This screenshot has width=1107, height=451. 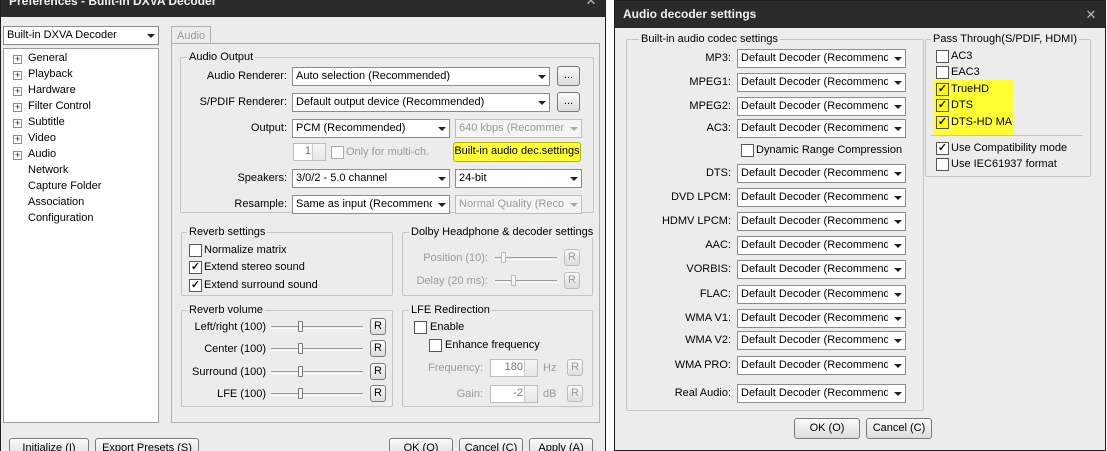 I want to click on output-select: PCM (Recommended), so click(x=371, y=128).